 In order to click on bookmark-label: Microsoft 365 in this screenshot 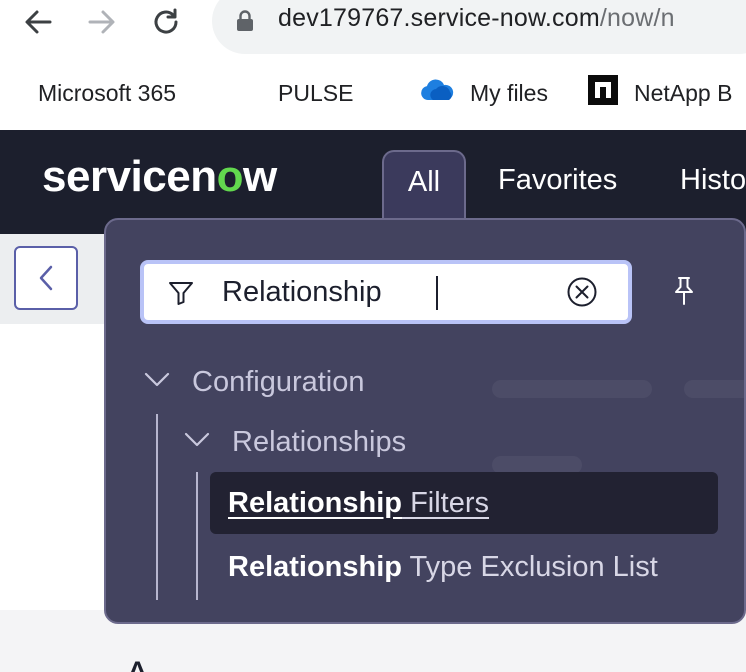, I will do `click(107, 92)`.